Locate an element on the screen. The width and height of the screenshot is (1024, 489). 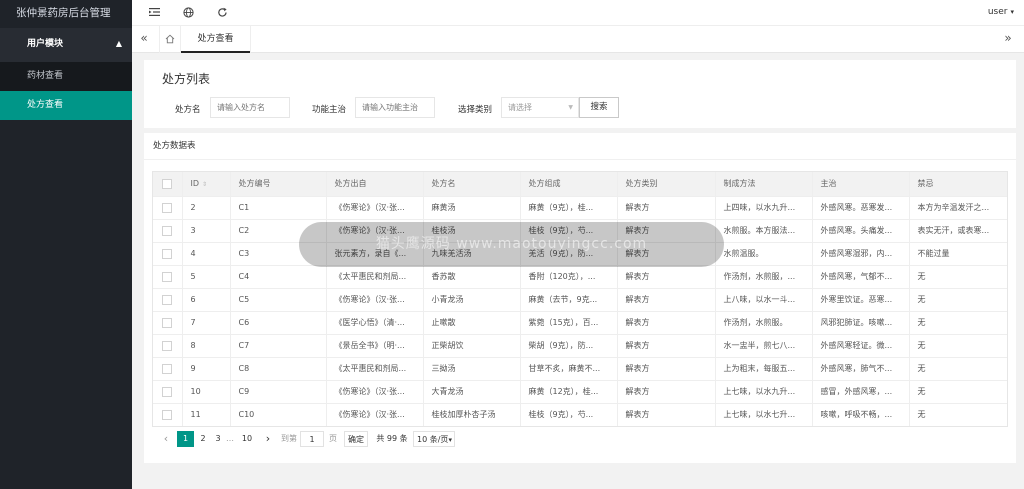
column-header-id: ID ⇕ is located at coordinates (206, 184).